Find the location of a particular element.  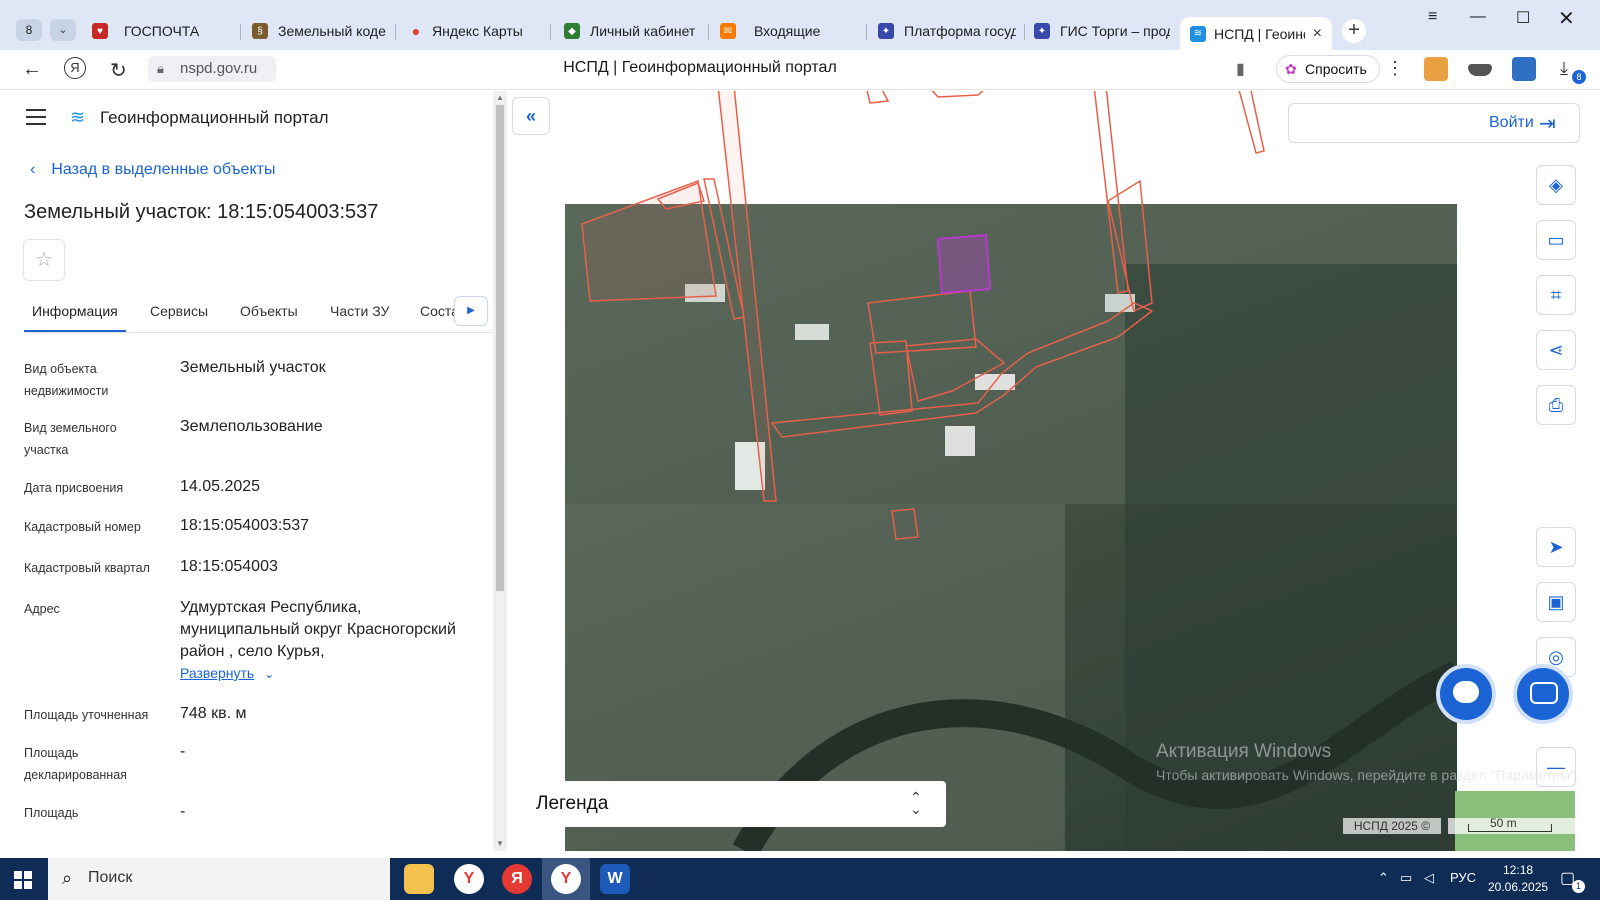

file-explorer-icon is located at coordinates (419, 879).